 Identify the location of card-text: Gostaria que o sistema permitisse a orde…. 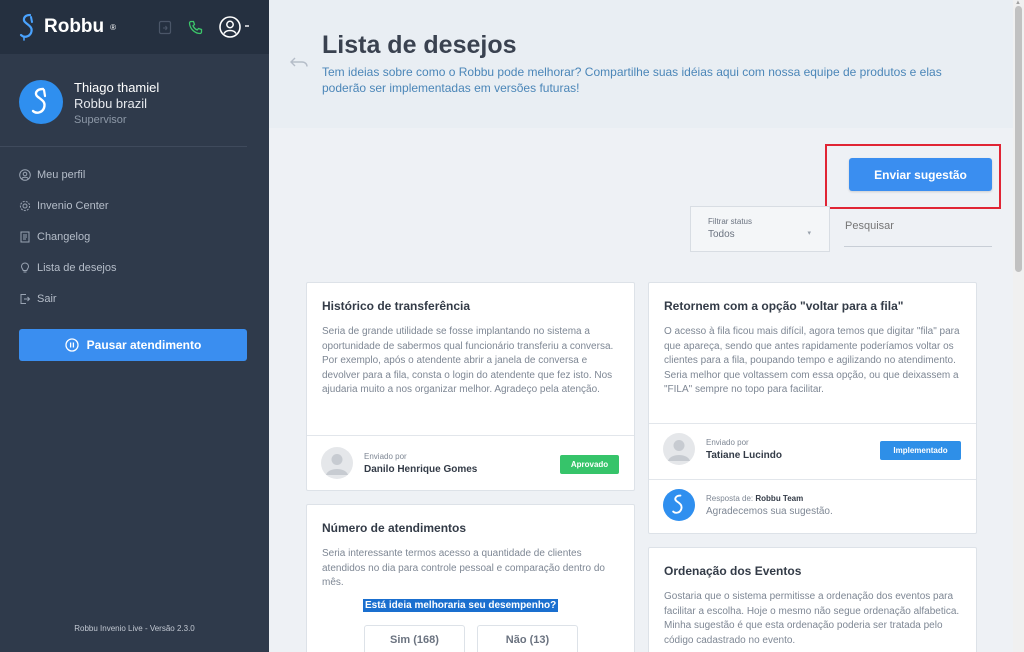
(812, 618).